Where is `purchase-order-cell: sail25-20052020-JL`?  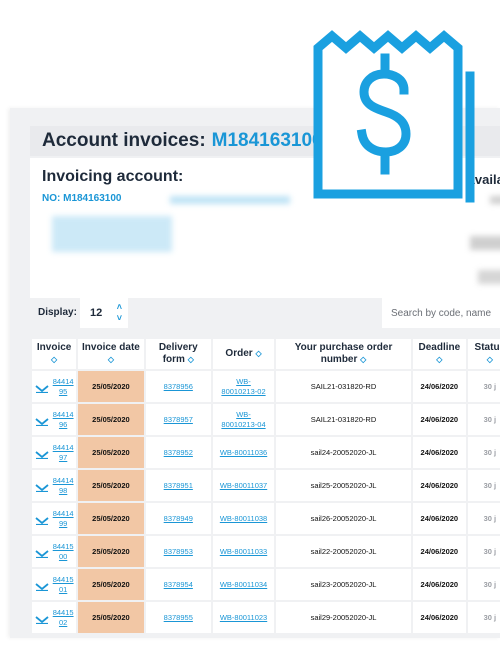 purchase-order-cell: sail25-20052020-JL is located at coordinates (343, 485).